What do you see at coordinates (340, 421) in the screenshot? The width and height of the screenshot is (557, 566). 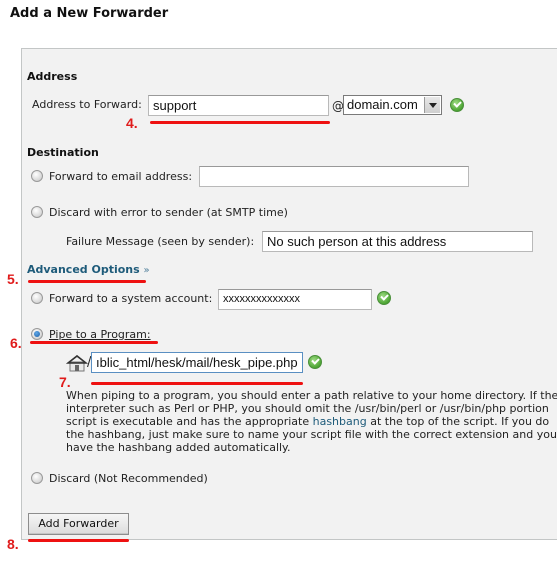 I see `hashbang-link: hashbang` at bounding box center [340, 421].